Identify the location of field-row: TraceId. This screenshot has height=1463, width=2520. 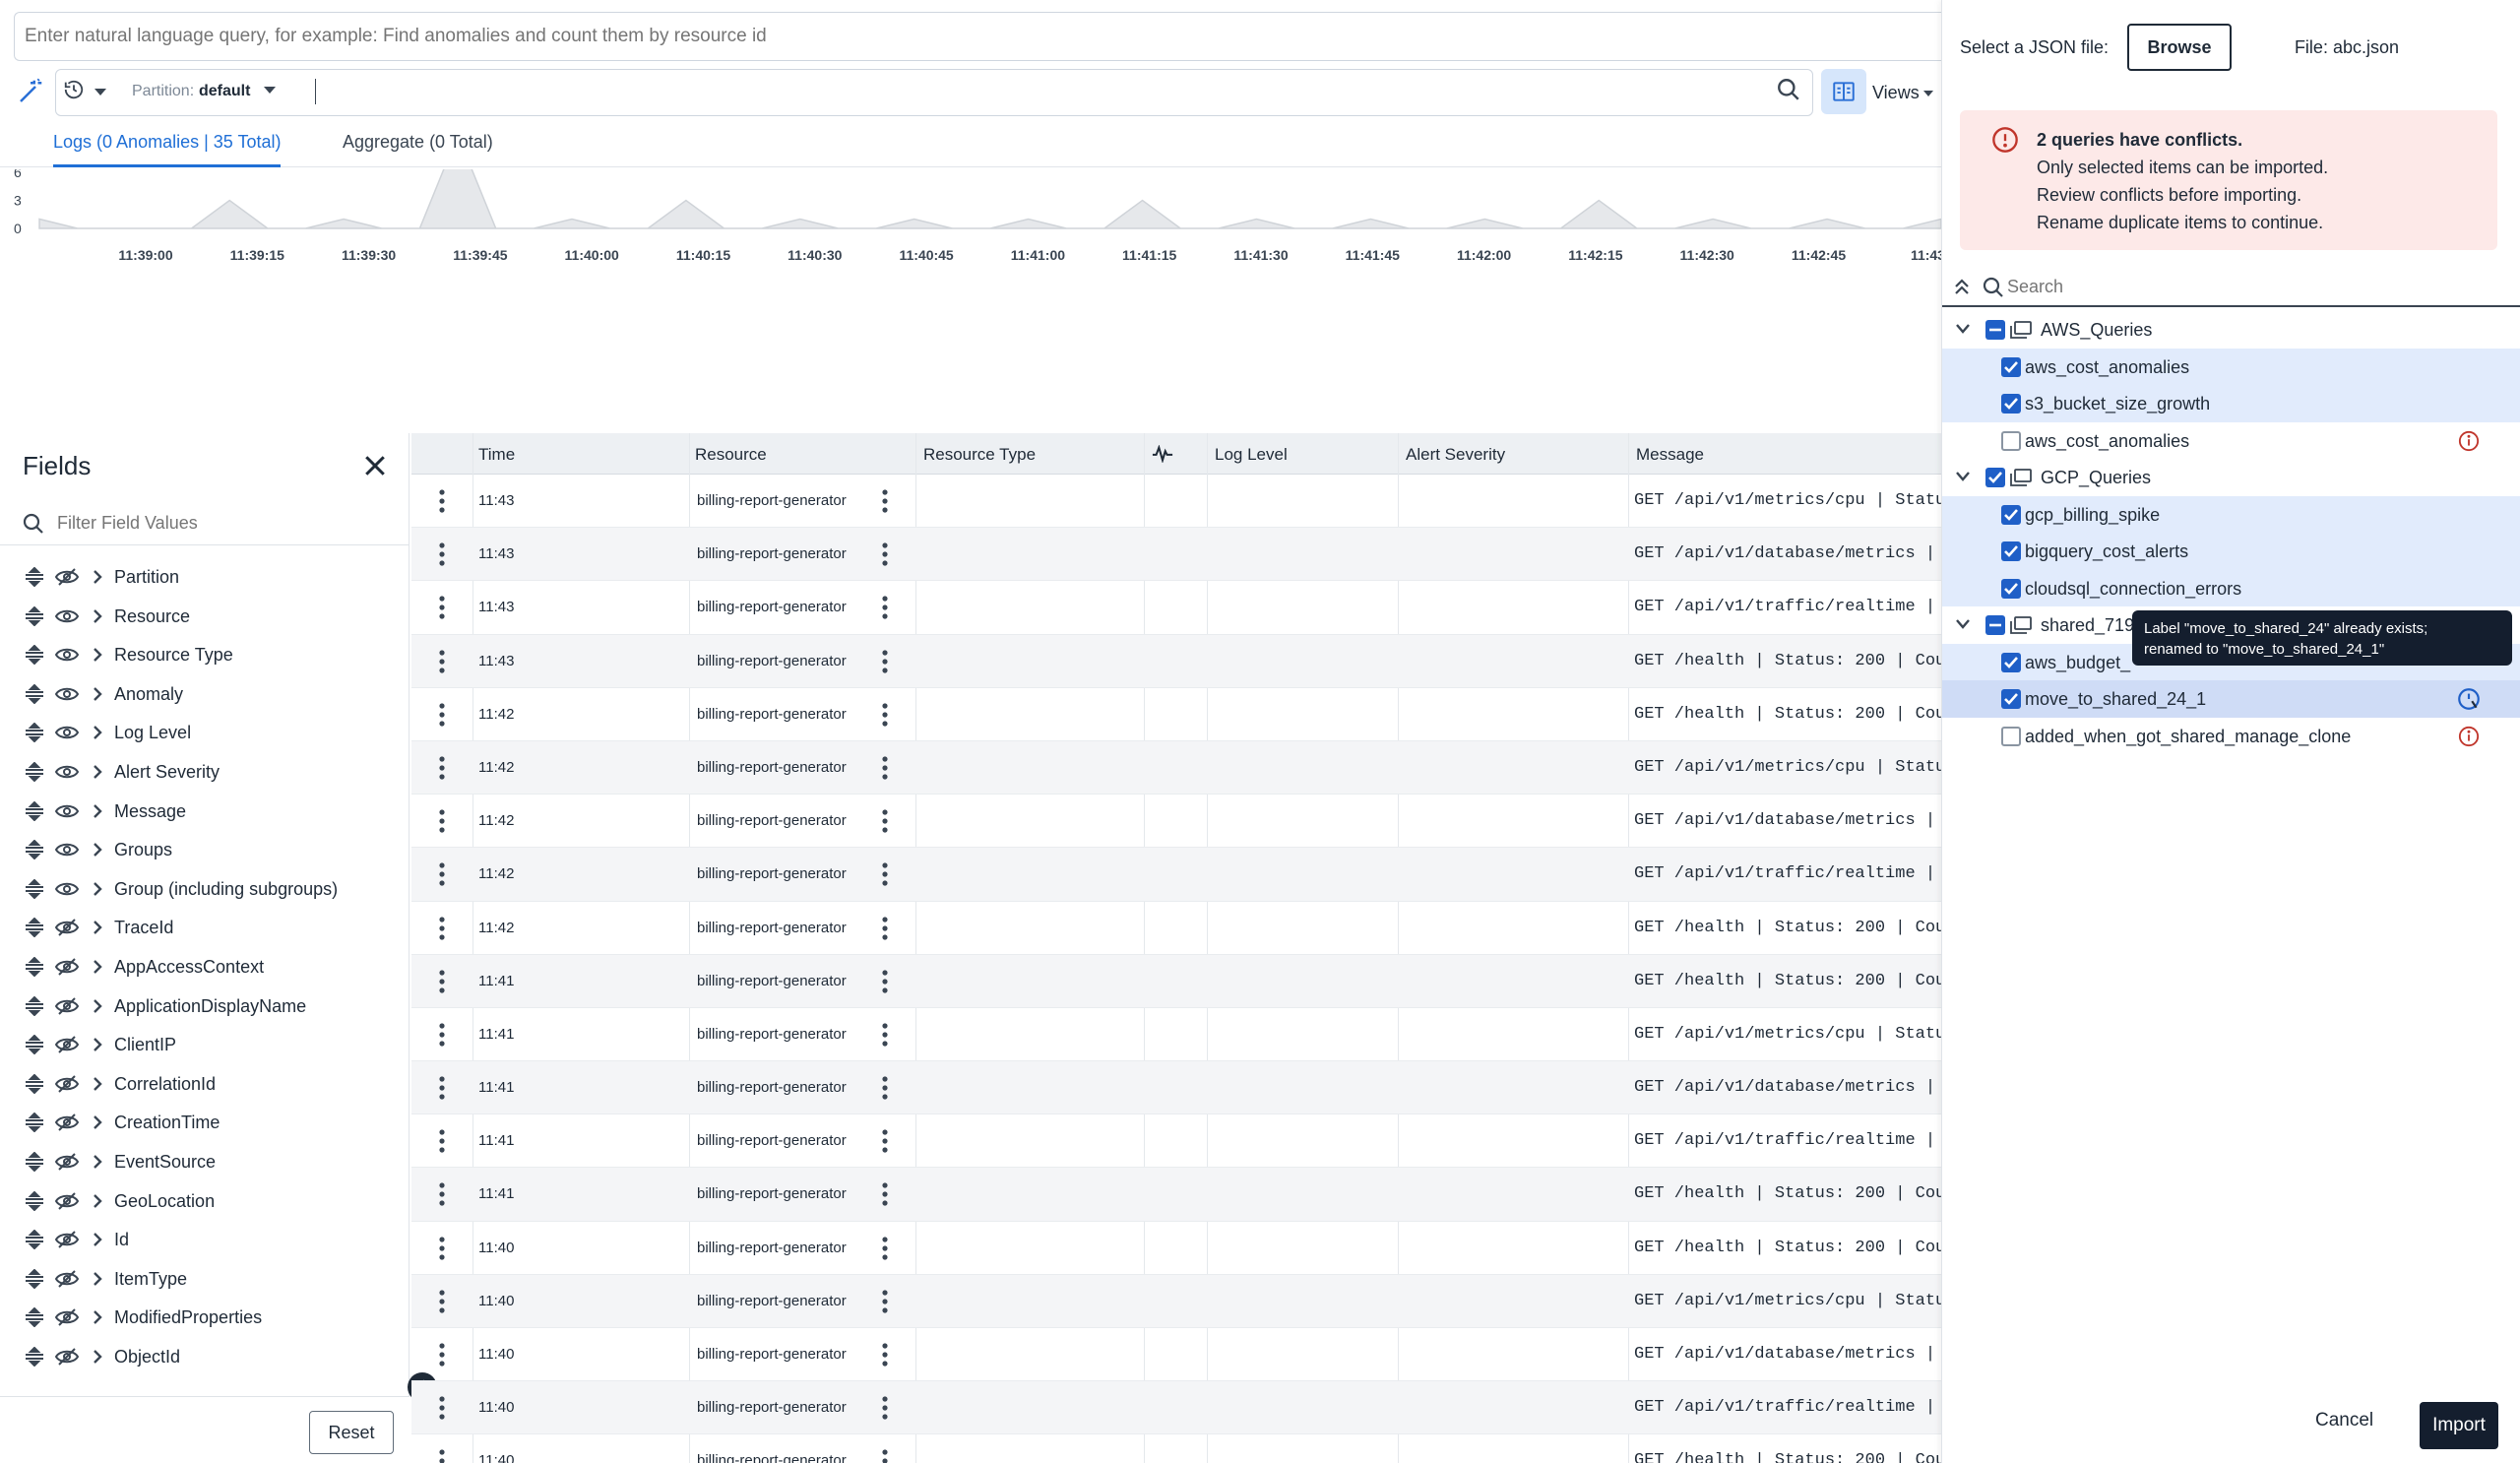
(205, 928).